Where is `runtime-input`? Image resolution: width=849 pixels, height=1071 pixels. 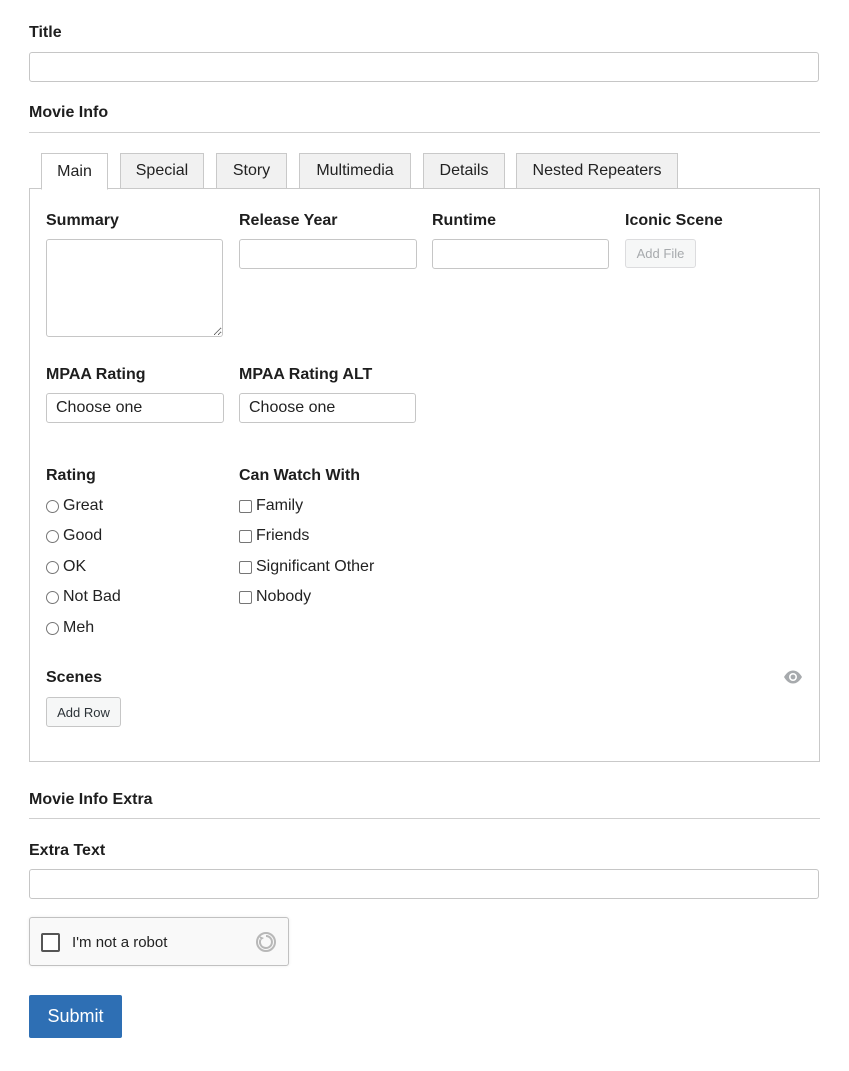
runtime-input is located at coordinates (520, 254).